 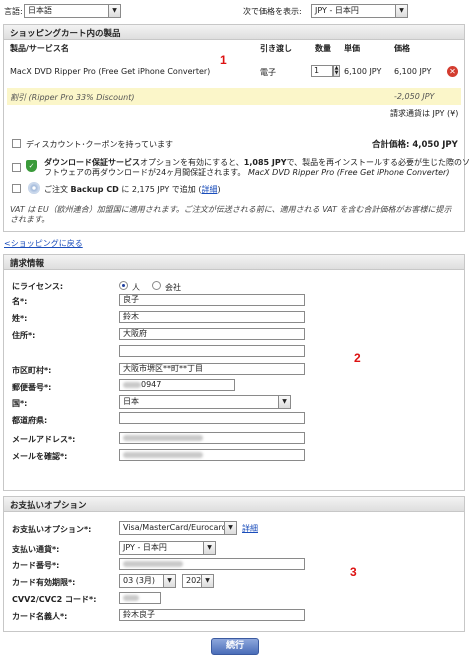 What do you see at coordinates (163, 454) in the screenshot?
I see `redacted-email-confirm` at bounding box center [163, 454].